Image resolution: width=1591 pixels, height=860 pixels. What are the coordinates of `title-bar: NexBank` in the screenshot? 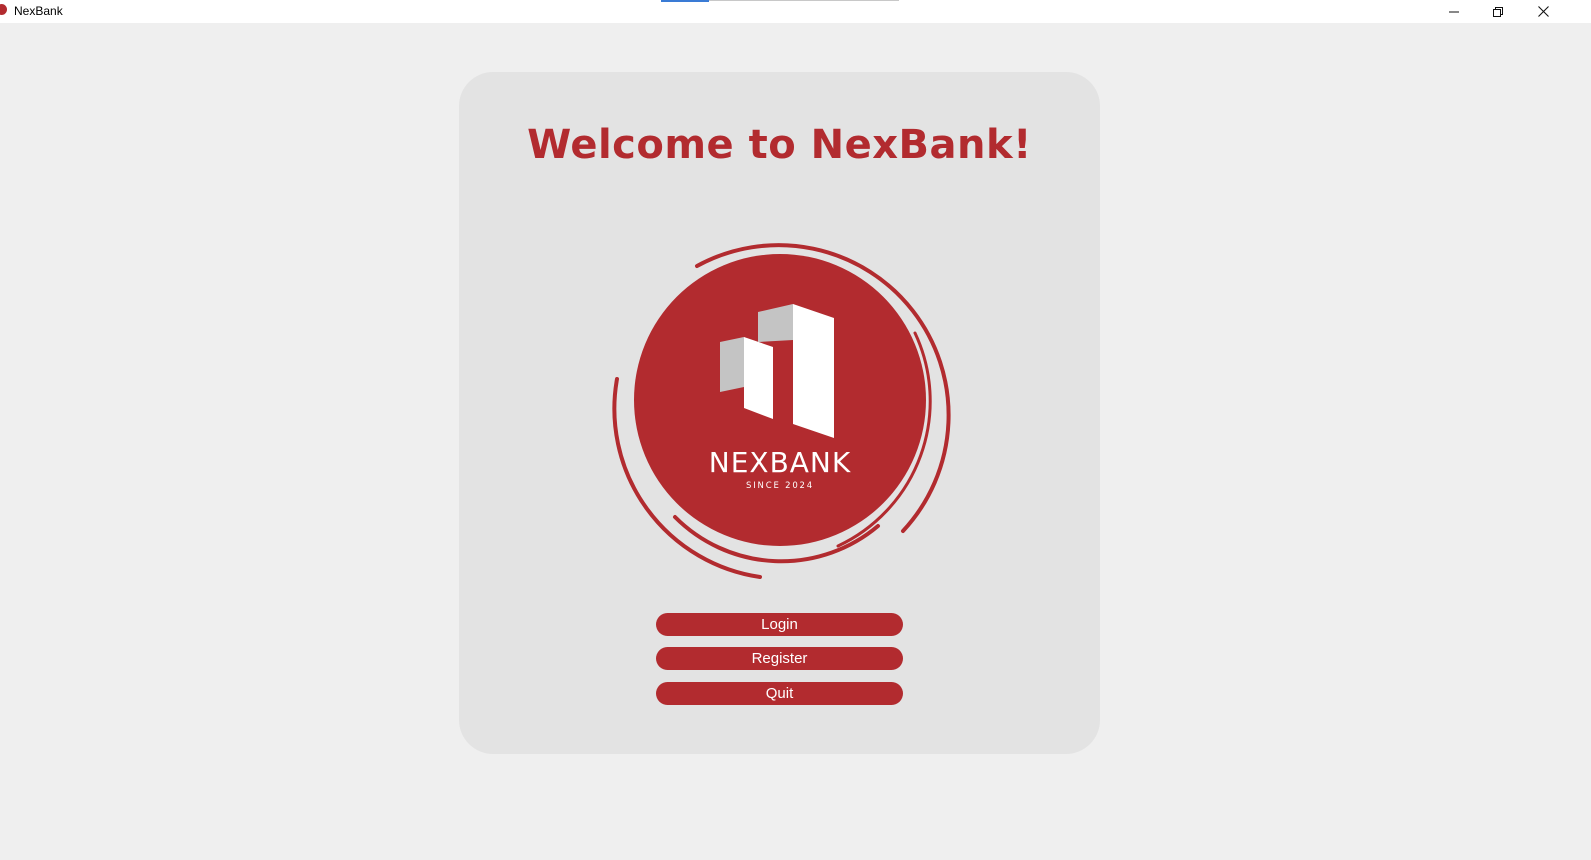 It's located at (795, 11).